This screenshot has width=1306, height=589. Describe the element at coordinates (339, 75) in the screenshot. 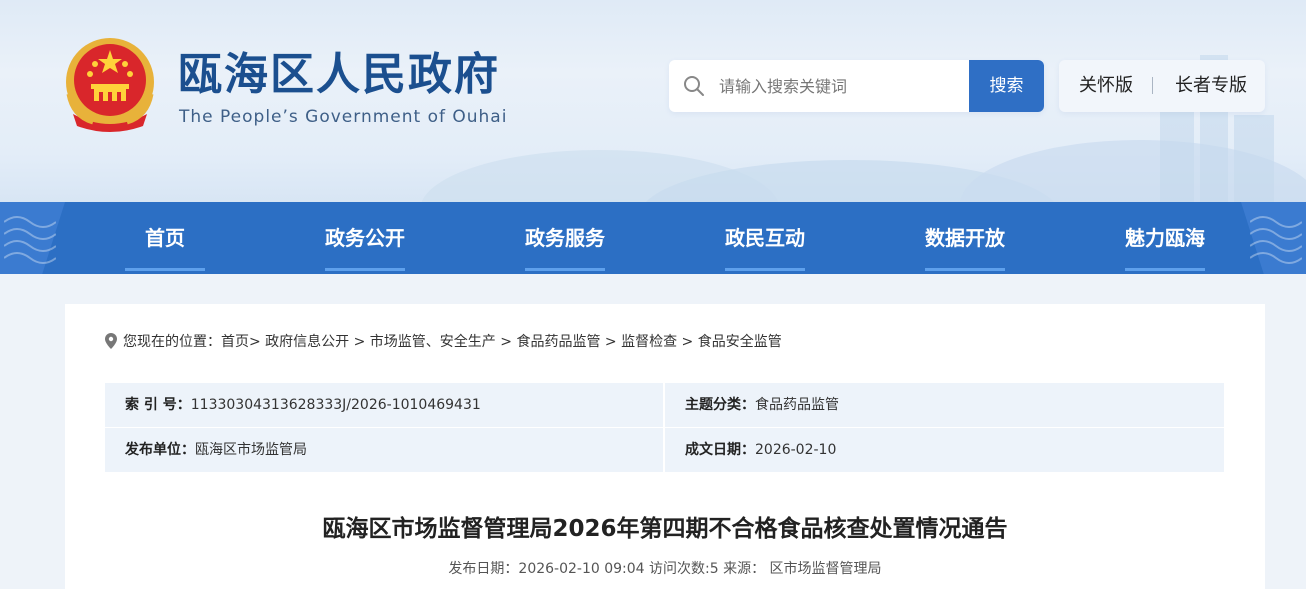

I see `site-title: 瓯海区人民政府` at that location.